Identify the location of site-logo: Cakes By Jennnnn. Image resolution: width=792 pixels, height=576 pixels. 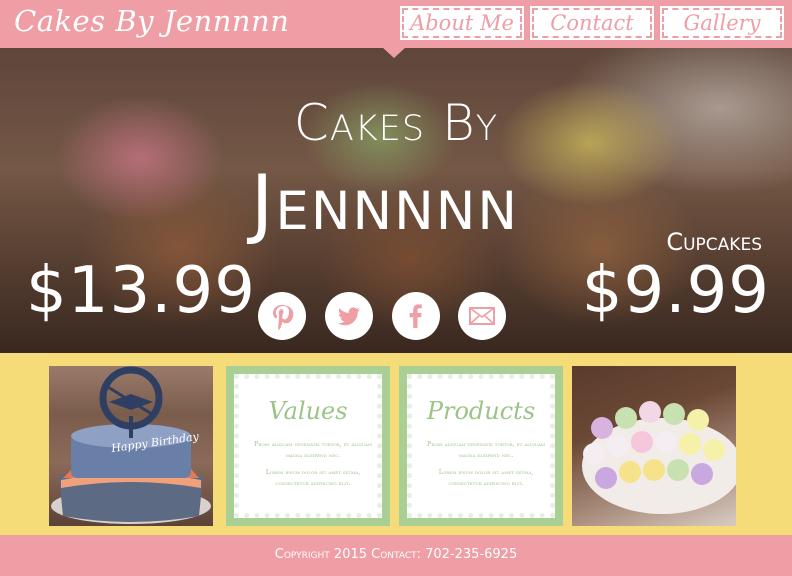
(151, 21).